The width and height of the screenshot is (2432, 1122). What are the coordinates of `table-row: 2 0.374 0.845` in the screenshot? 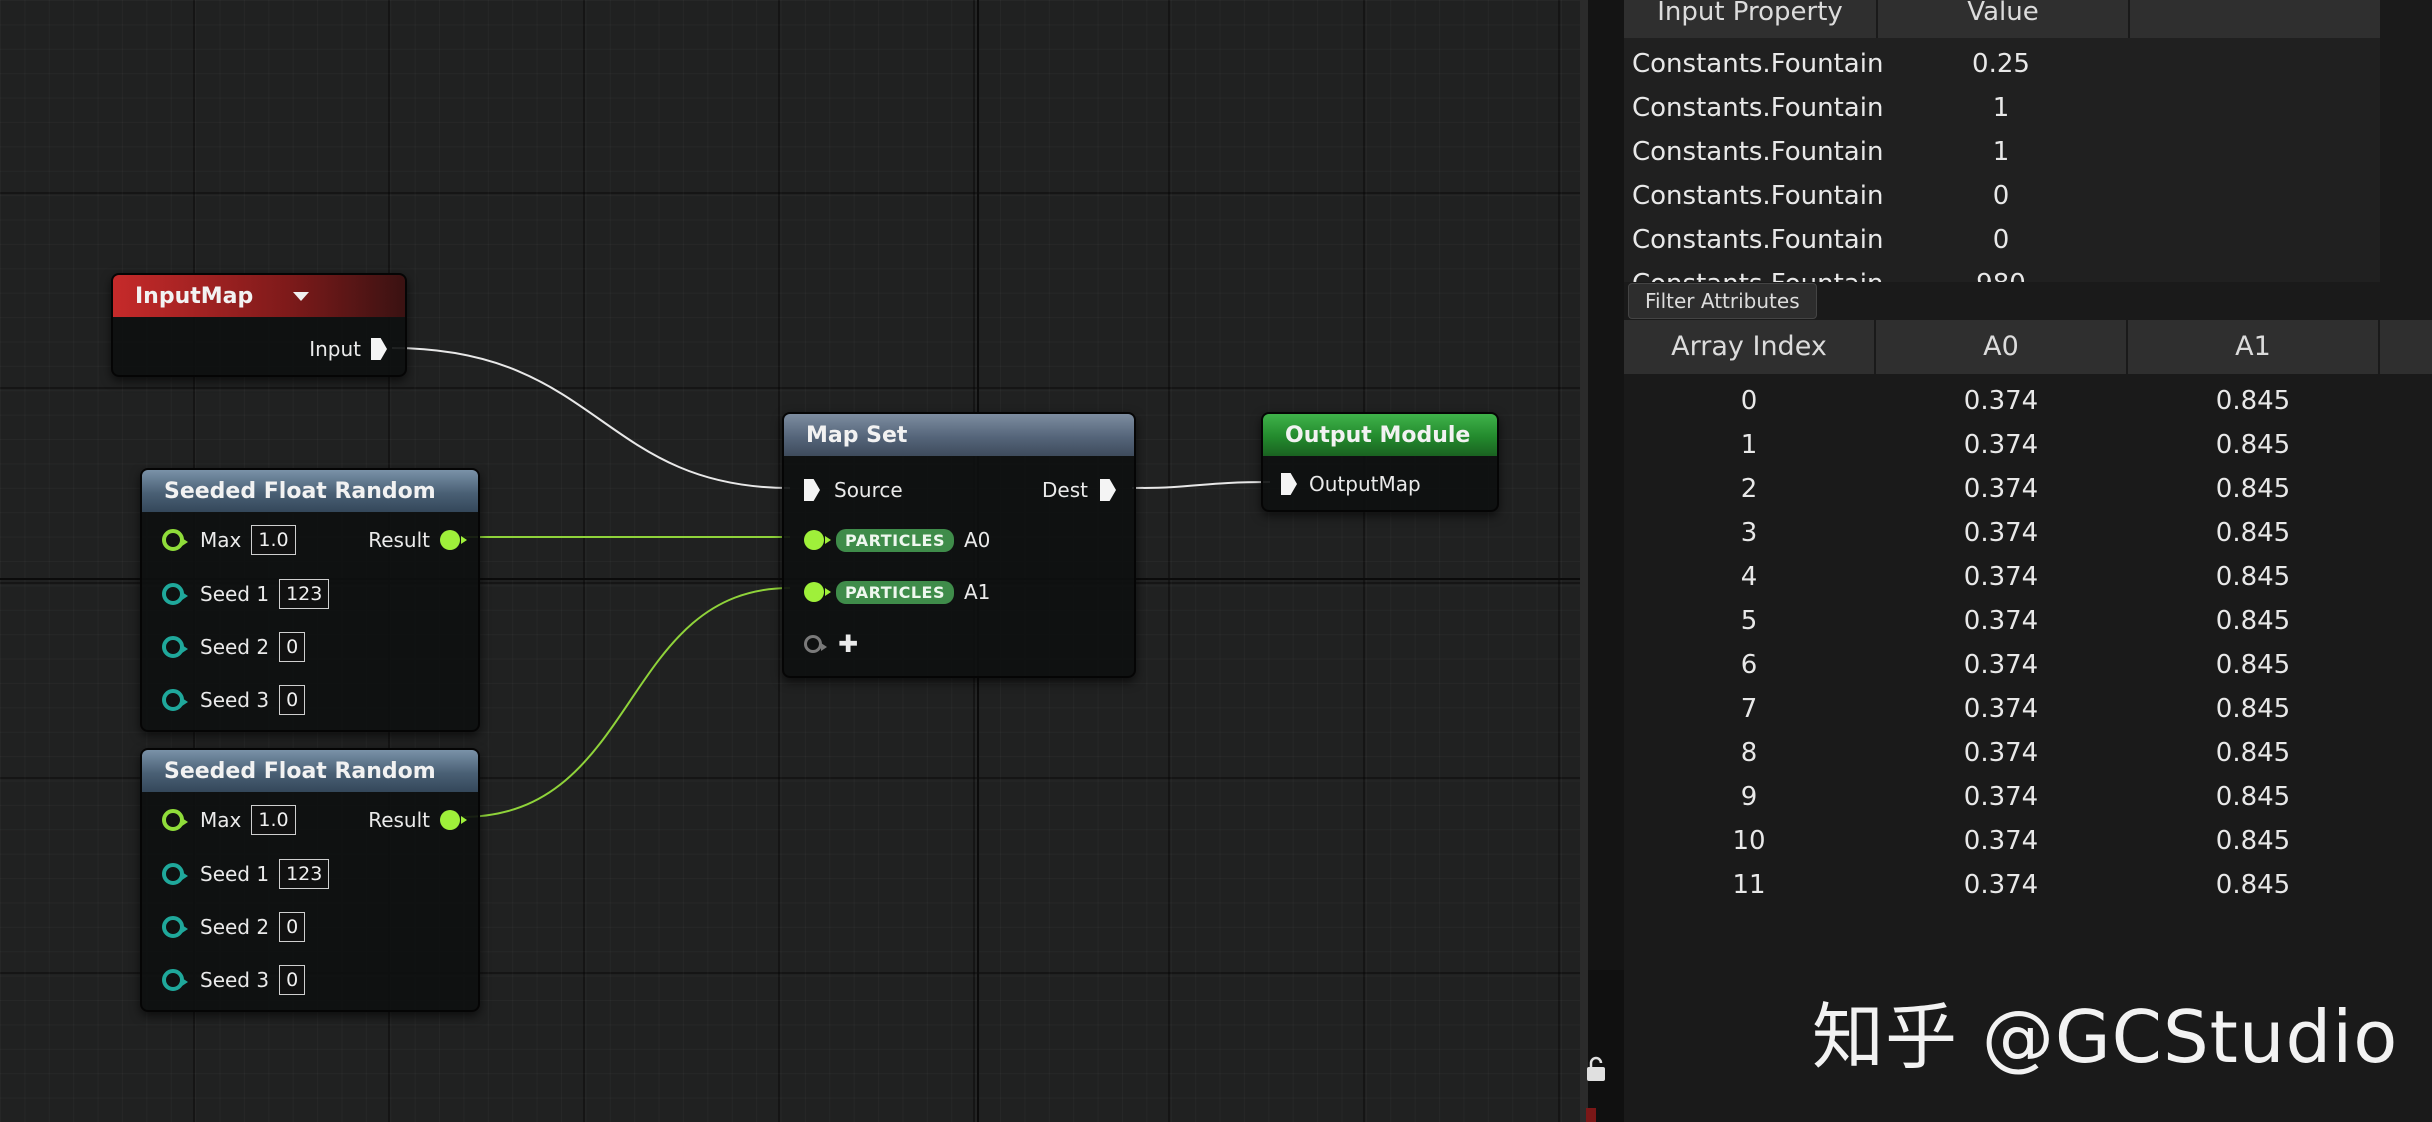 It's located at (2028, 489).